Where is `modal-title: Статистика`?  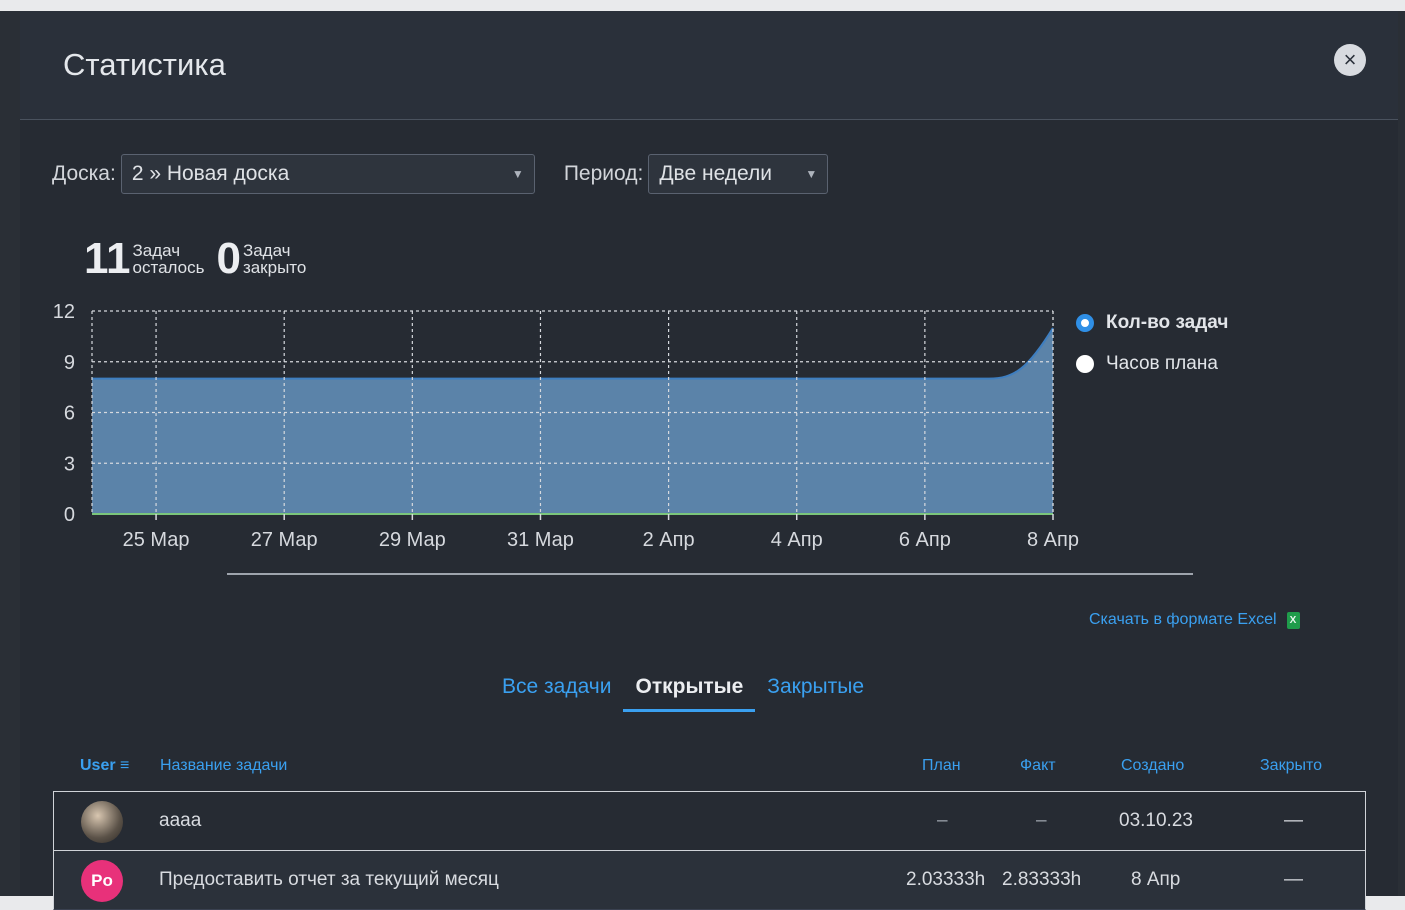 modal-title: Статистика is located at coordinates (144, 64).